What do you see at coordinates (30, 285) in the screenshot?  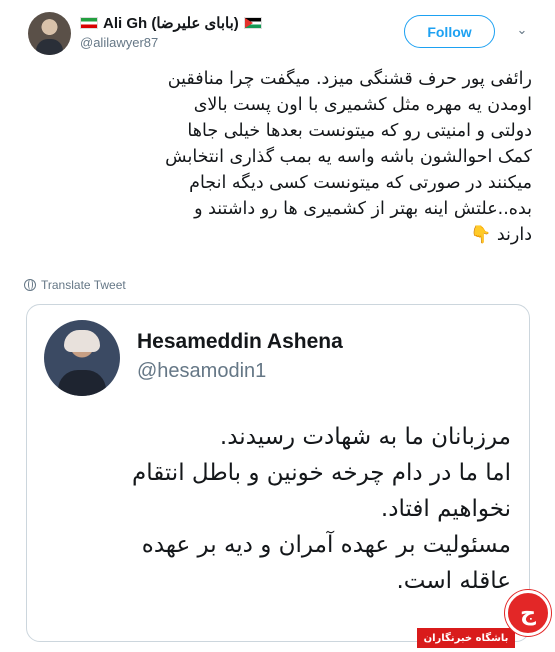 I see `globe-icon` at bounding box center [30, 285].